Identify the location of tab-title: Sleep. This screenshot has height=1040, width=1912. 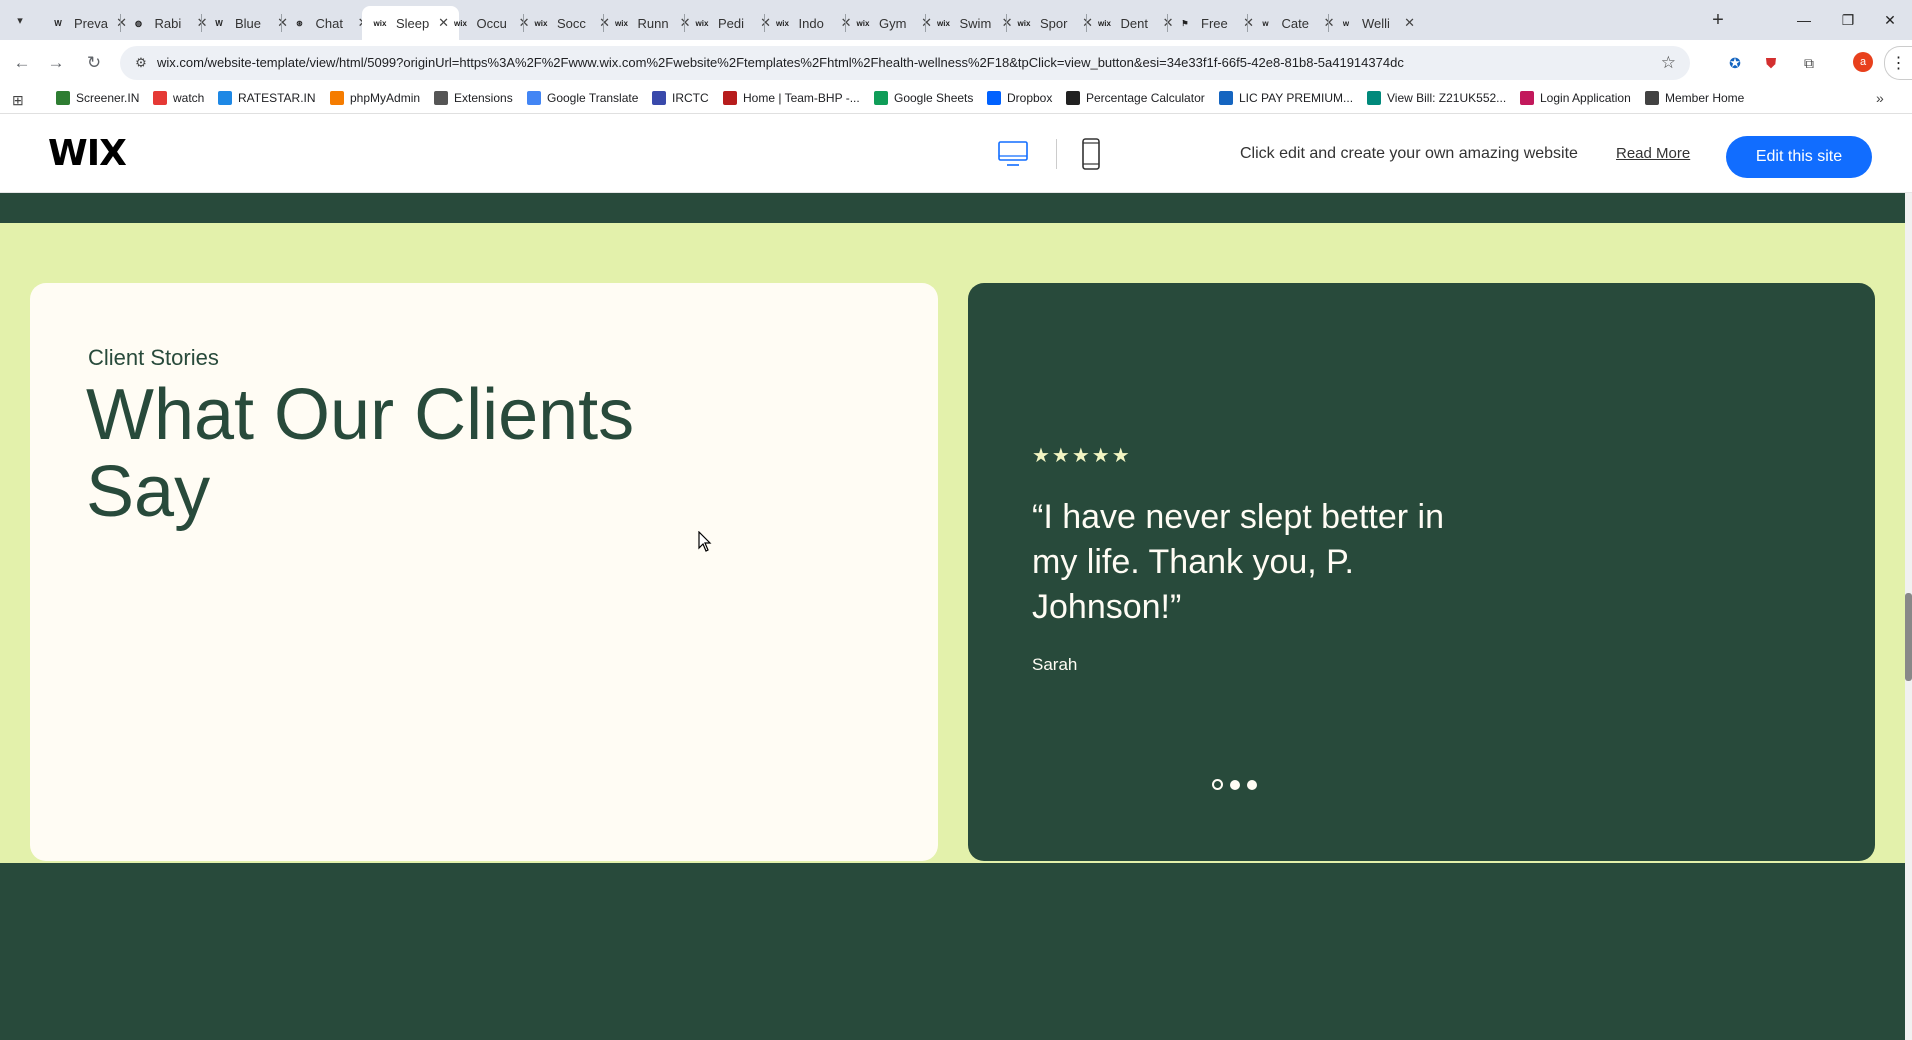
(413, 23).